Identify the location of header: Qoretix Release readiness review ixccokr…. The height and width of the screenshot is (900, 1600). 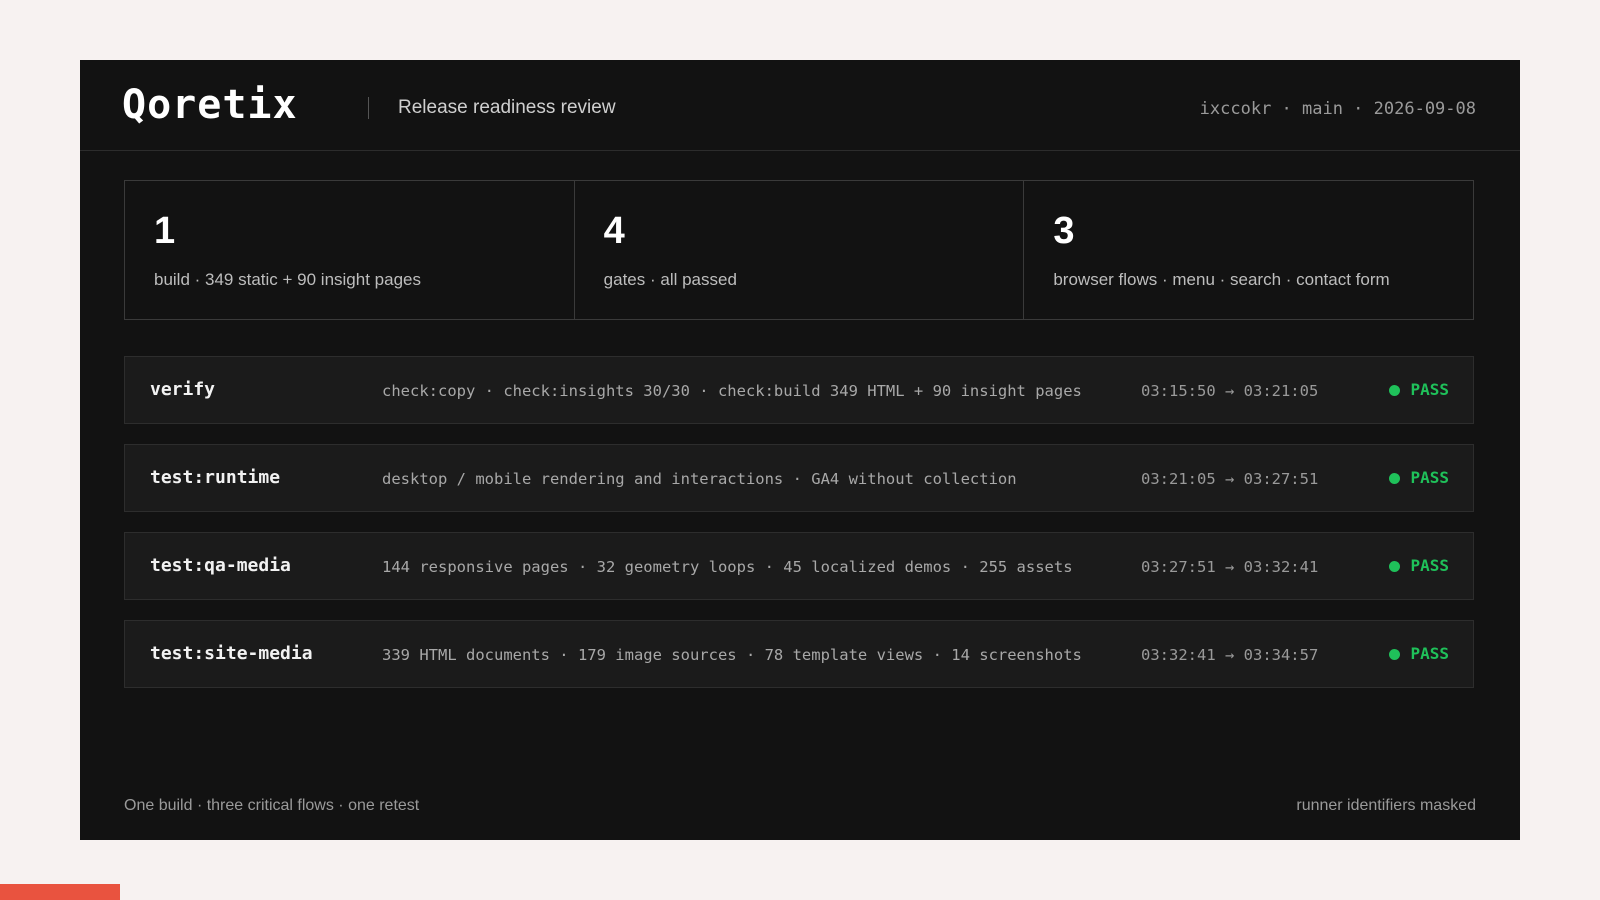
(800, 105).